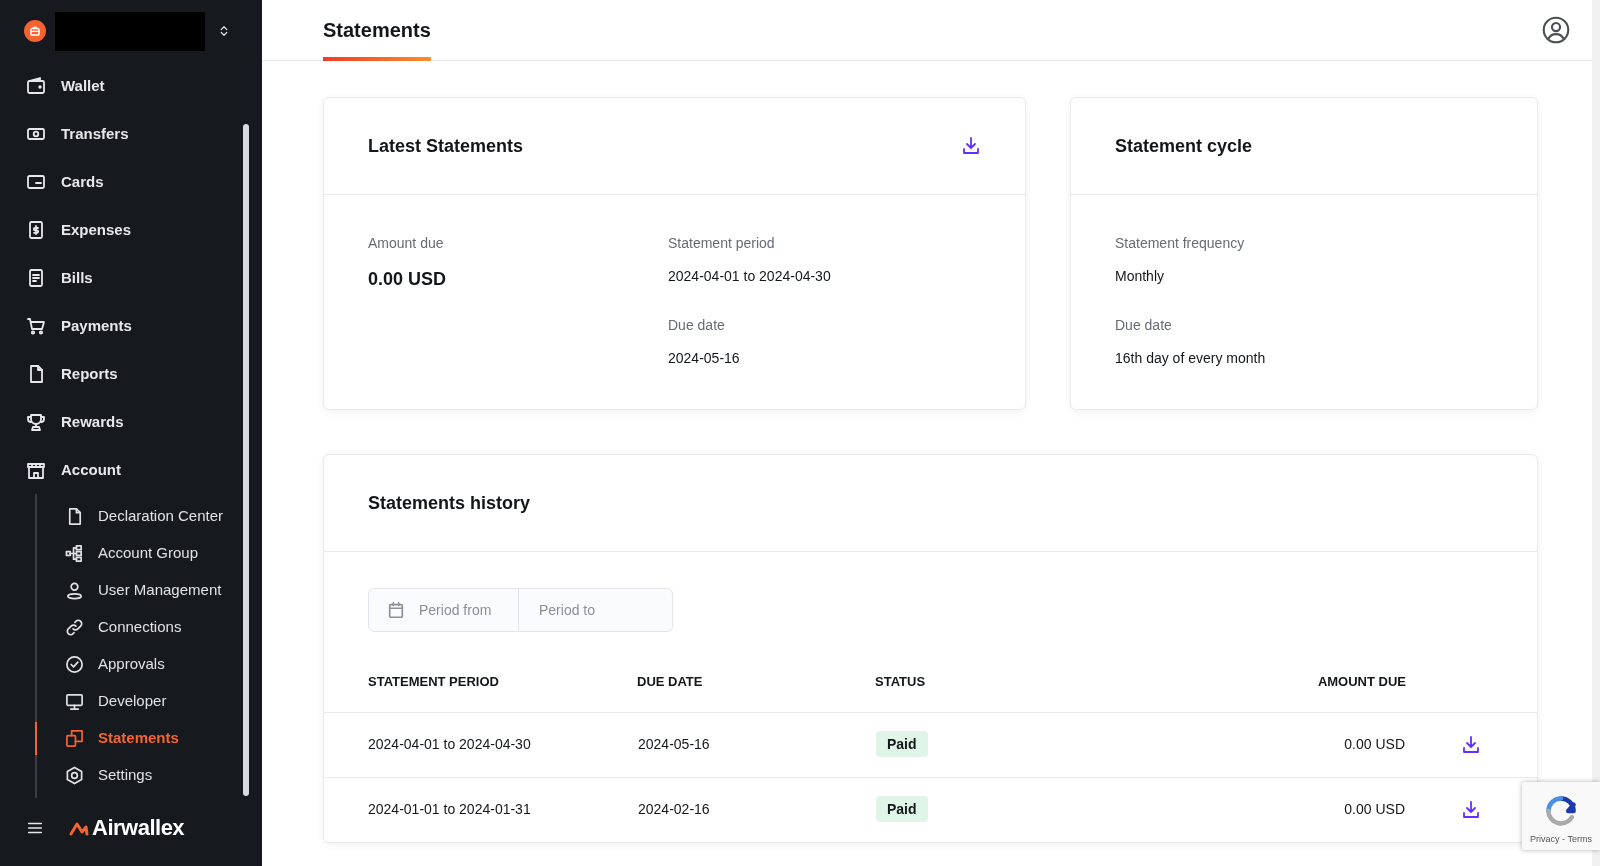  What do you see at coordinates (131, 278) in the screenshot?
I see `nav-item: Bills` at bounding box center [131, 278].